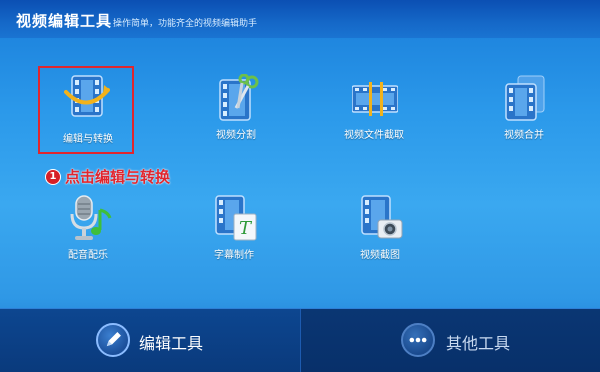 This screenshot has width=600, height=372. I want to click on tool-dubbing-music: 配音配乐, so click(88, 234).